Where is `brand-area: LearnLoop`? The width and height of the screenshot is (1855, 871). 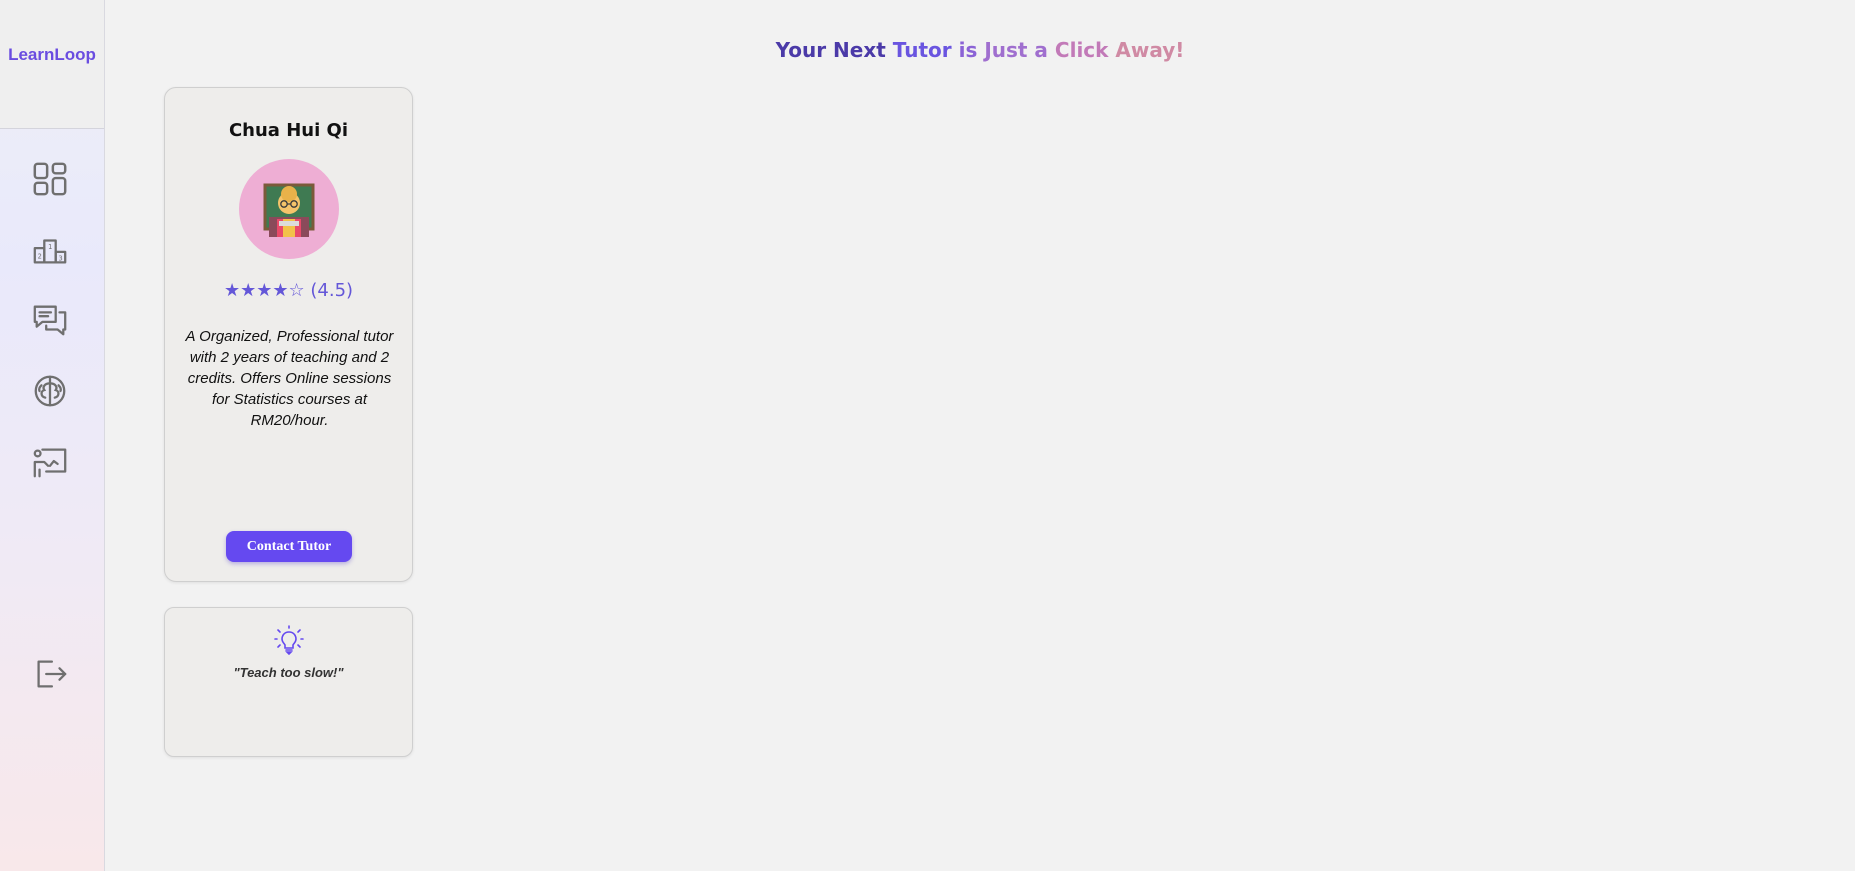
brand-area: LearnLoop is located at coordinates (52, 64).